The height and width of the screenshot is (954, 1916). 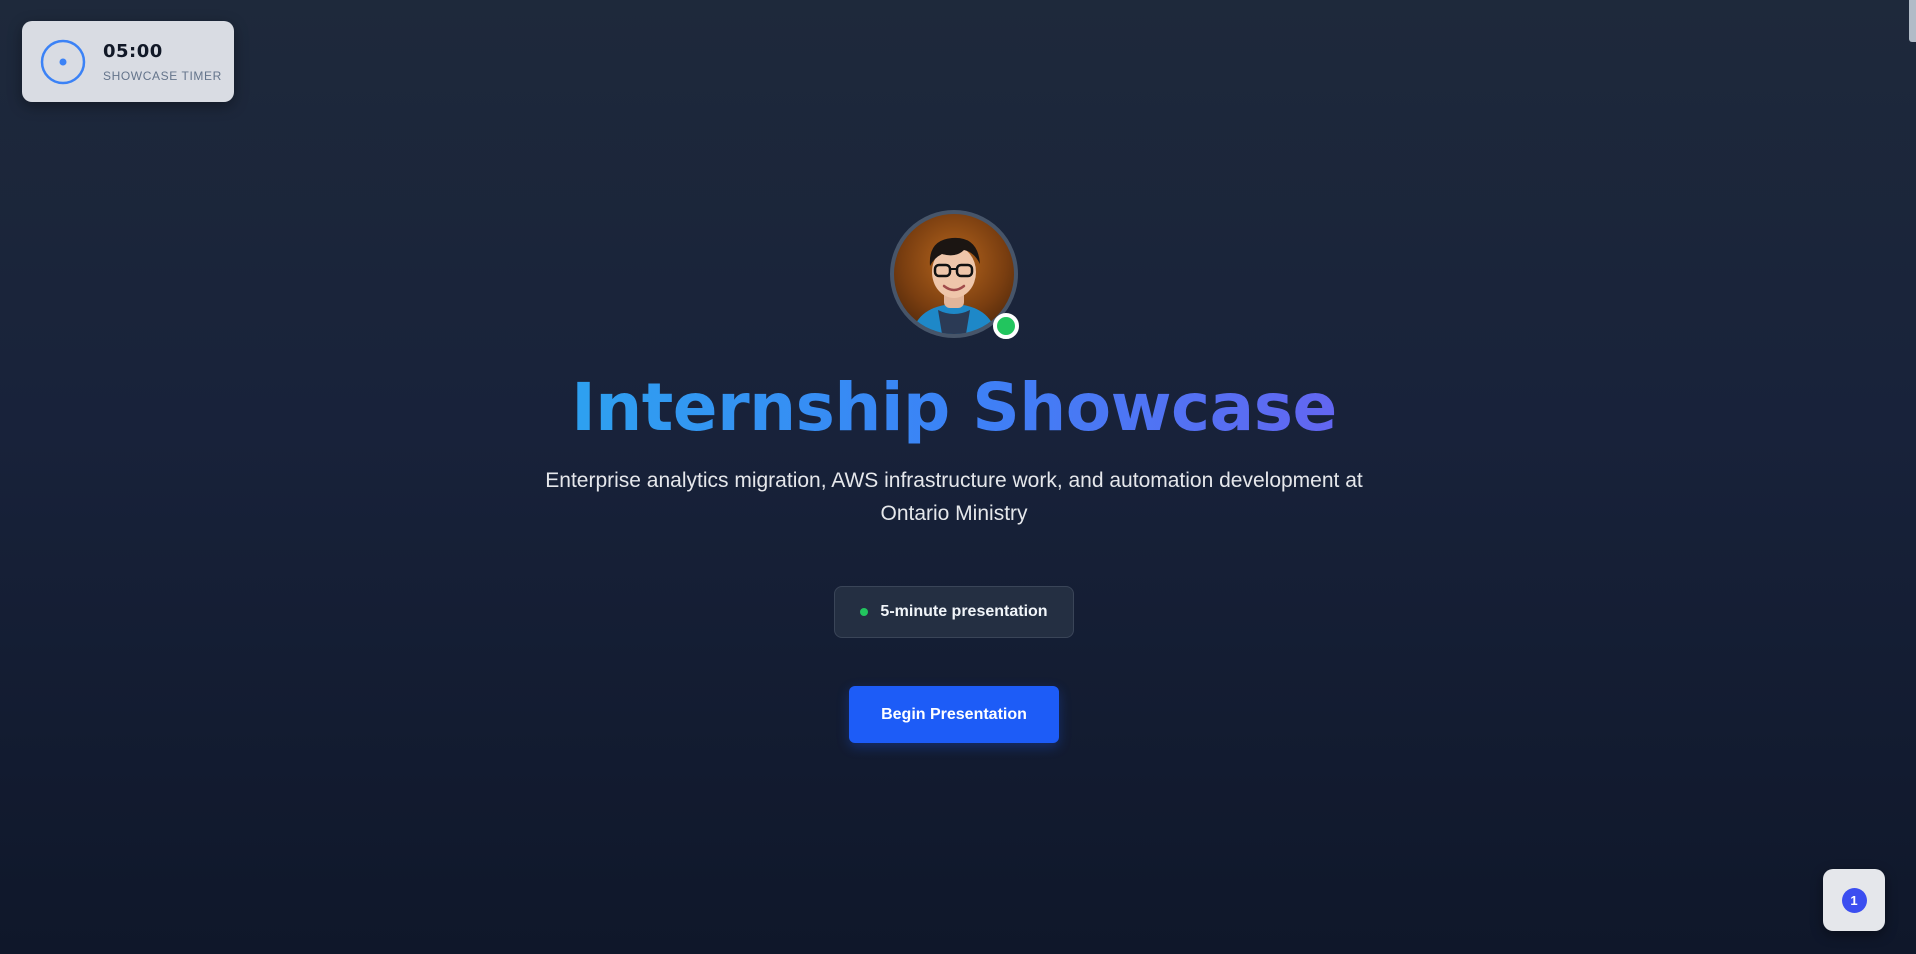 I want to click on avatar-container, so click(x=954, y=274).